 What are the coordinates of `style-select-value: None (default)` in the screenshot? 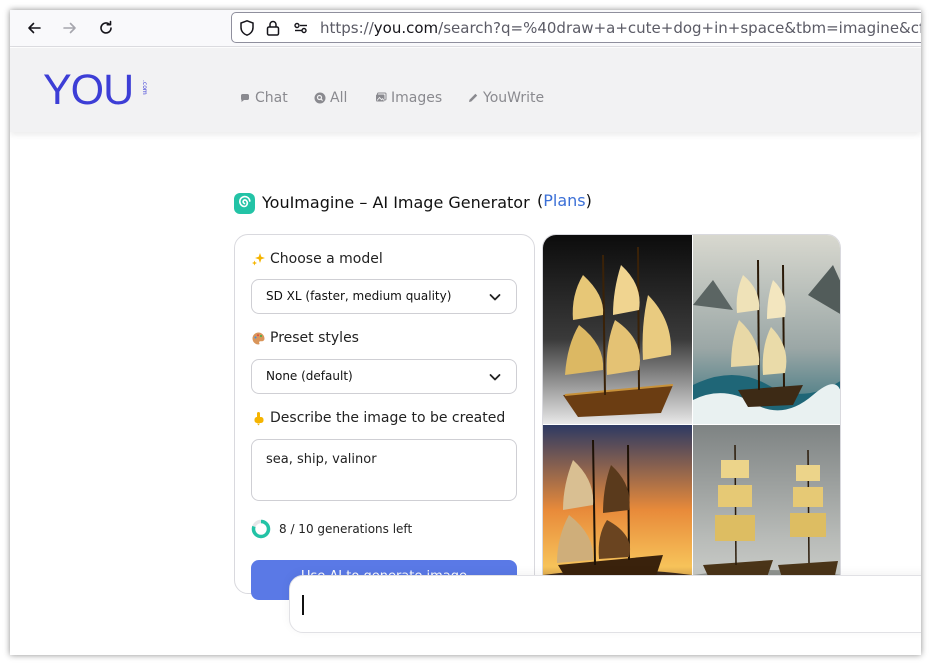 It's located at (309, 376).